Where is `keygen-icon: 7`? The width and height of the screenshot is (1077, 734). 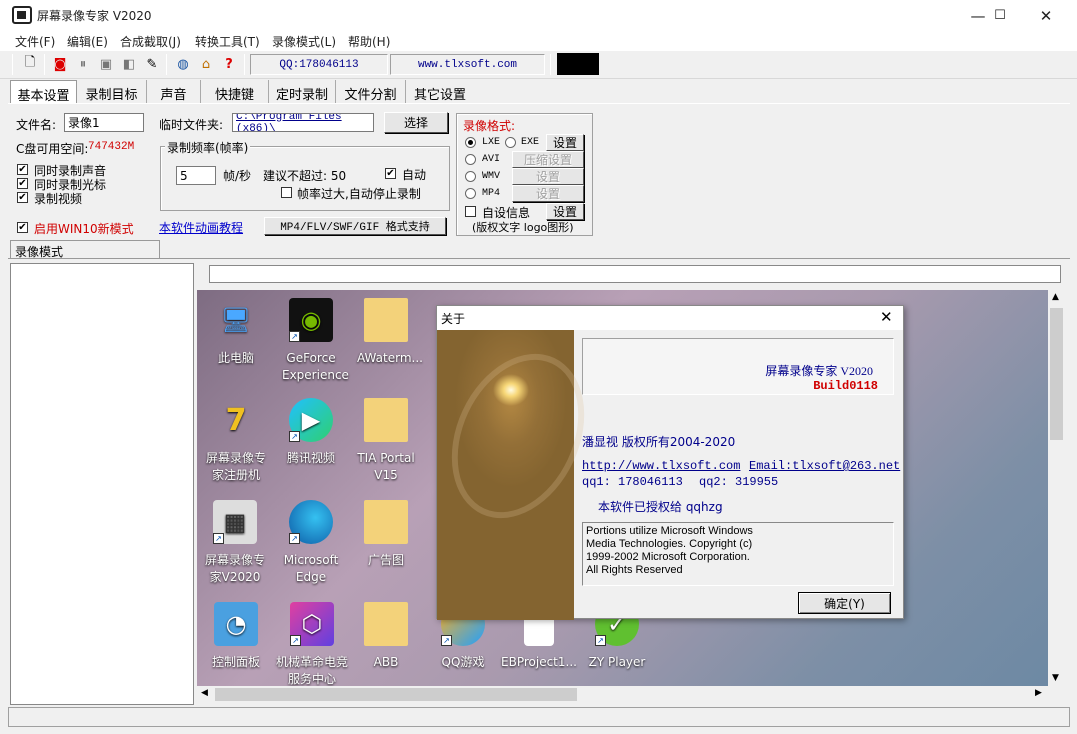 keygen-icon: 7 is located at coordinates (236, 420).